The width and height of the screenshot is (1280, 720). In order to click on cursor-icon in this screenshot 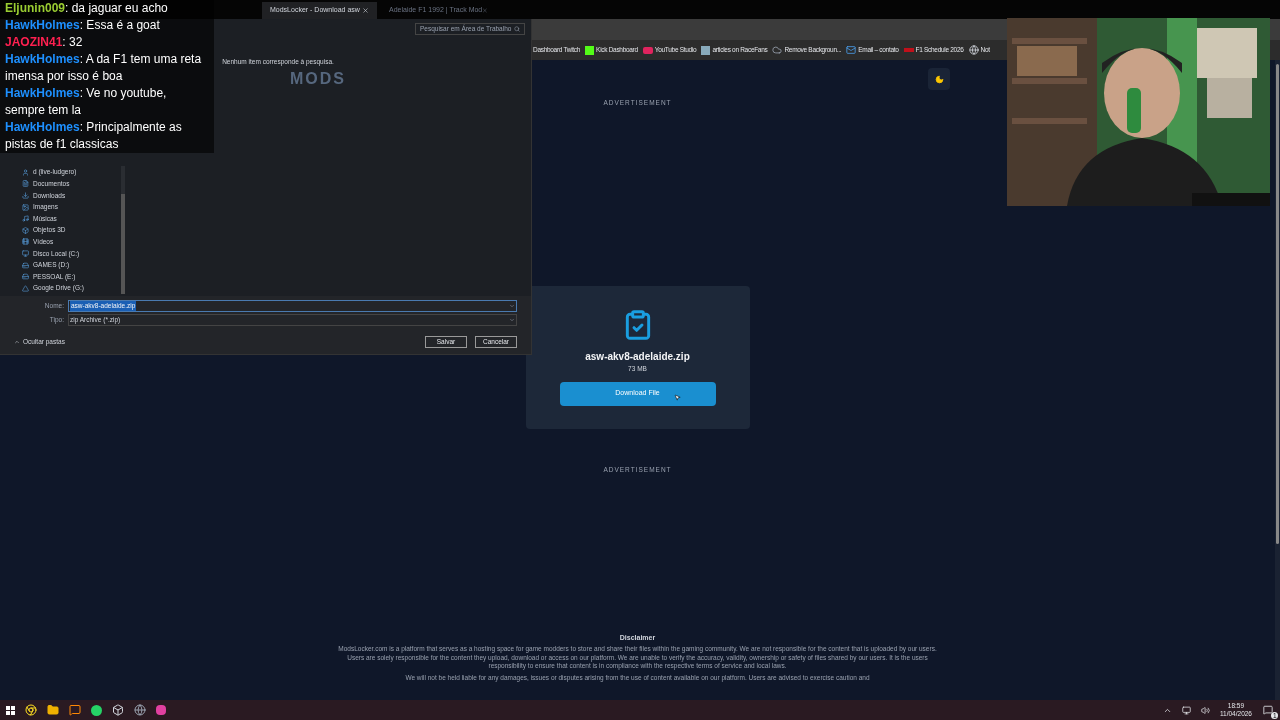, I will do `click(677, 397)`.